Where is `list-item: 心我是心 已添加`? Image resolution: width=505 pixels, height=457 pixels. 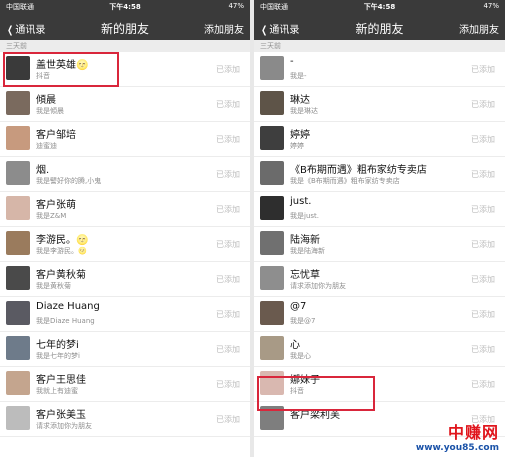 list-item: 心我是心 已添加 is located at coordinates (379, 349).